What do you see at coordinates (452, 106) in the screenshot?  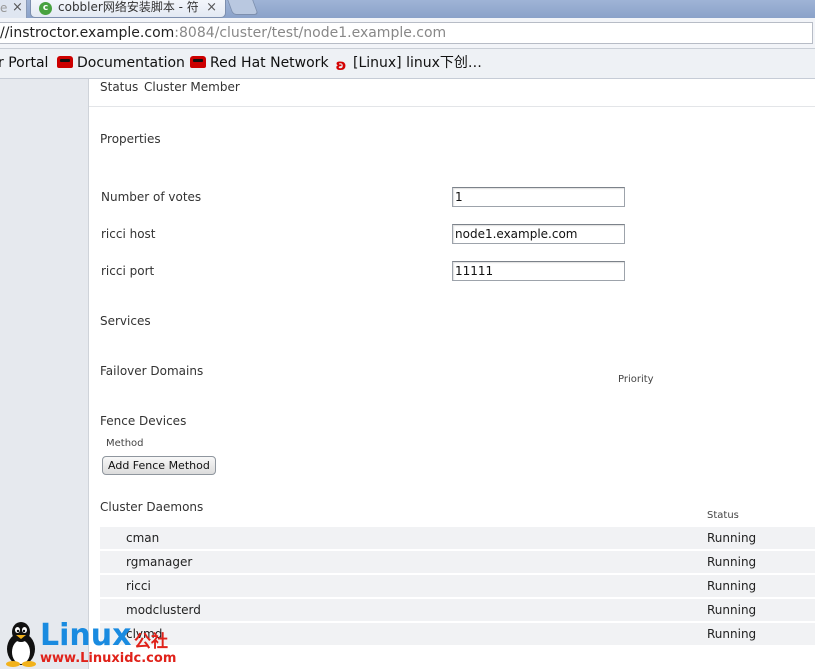 I see `divider` at bounding box center [452, 106].